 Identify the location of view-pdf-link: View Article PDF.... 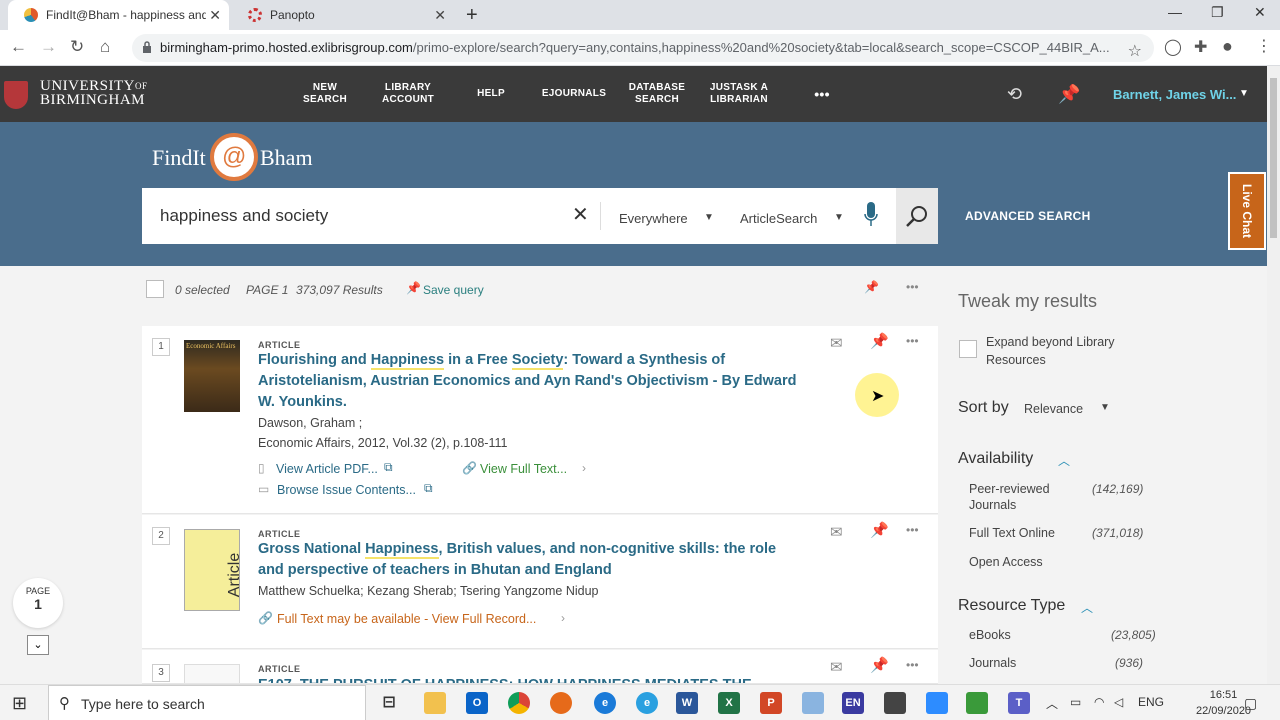
(327, 469).